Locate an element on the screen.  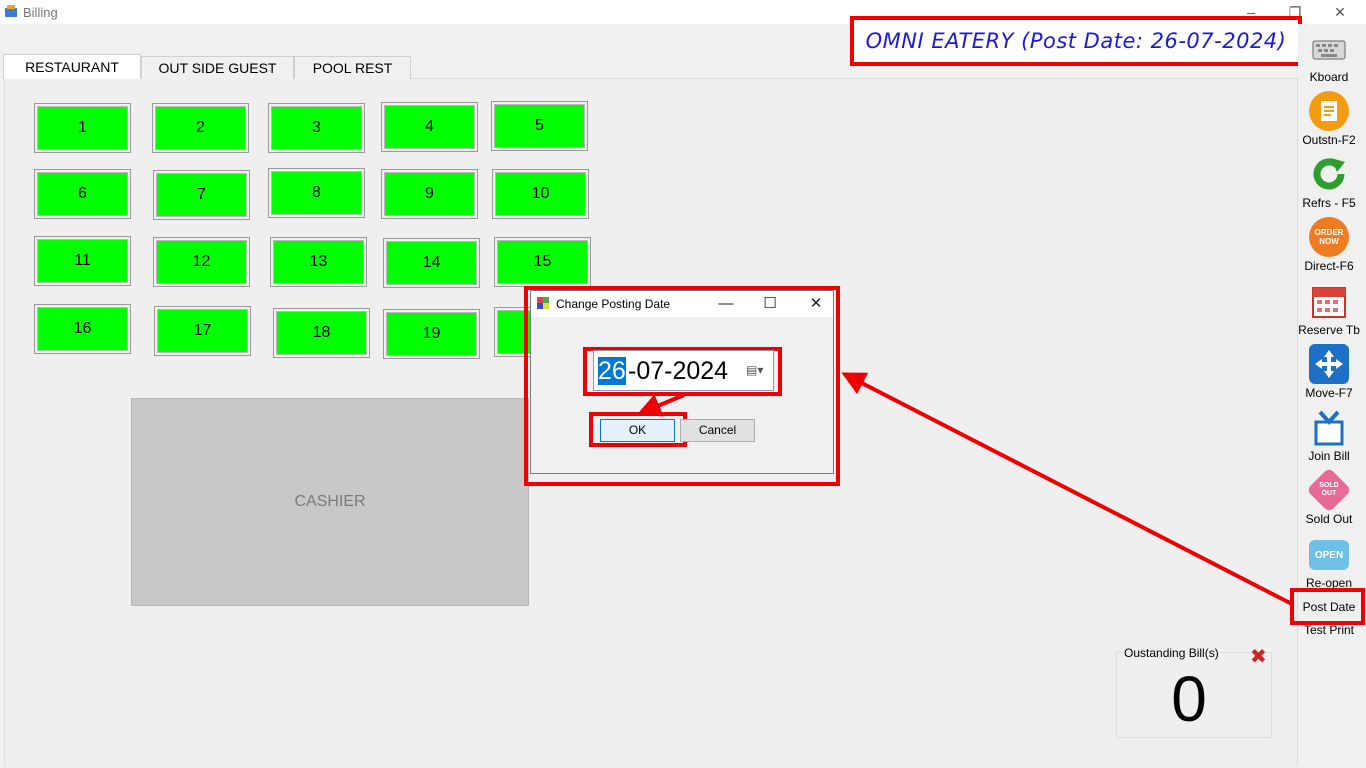
table-button-11: 11 is located at coordinates (82, 261).